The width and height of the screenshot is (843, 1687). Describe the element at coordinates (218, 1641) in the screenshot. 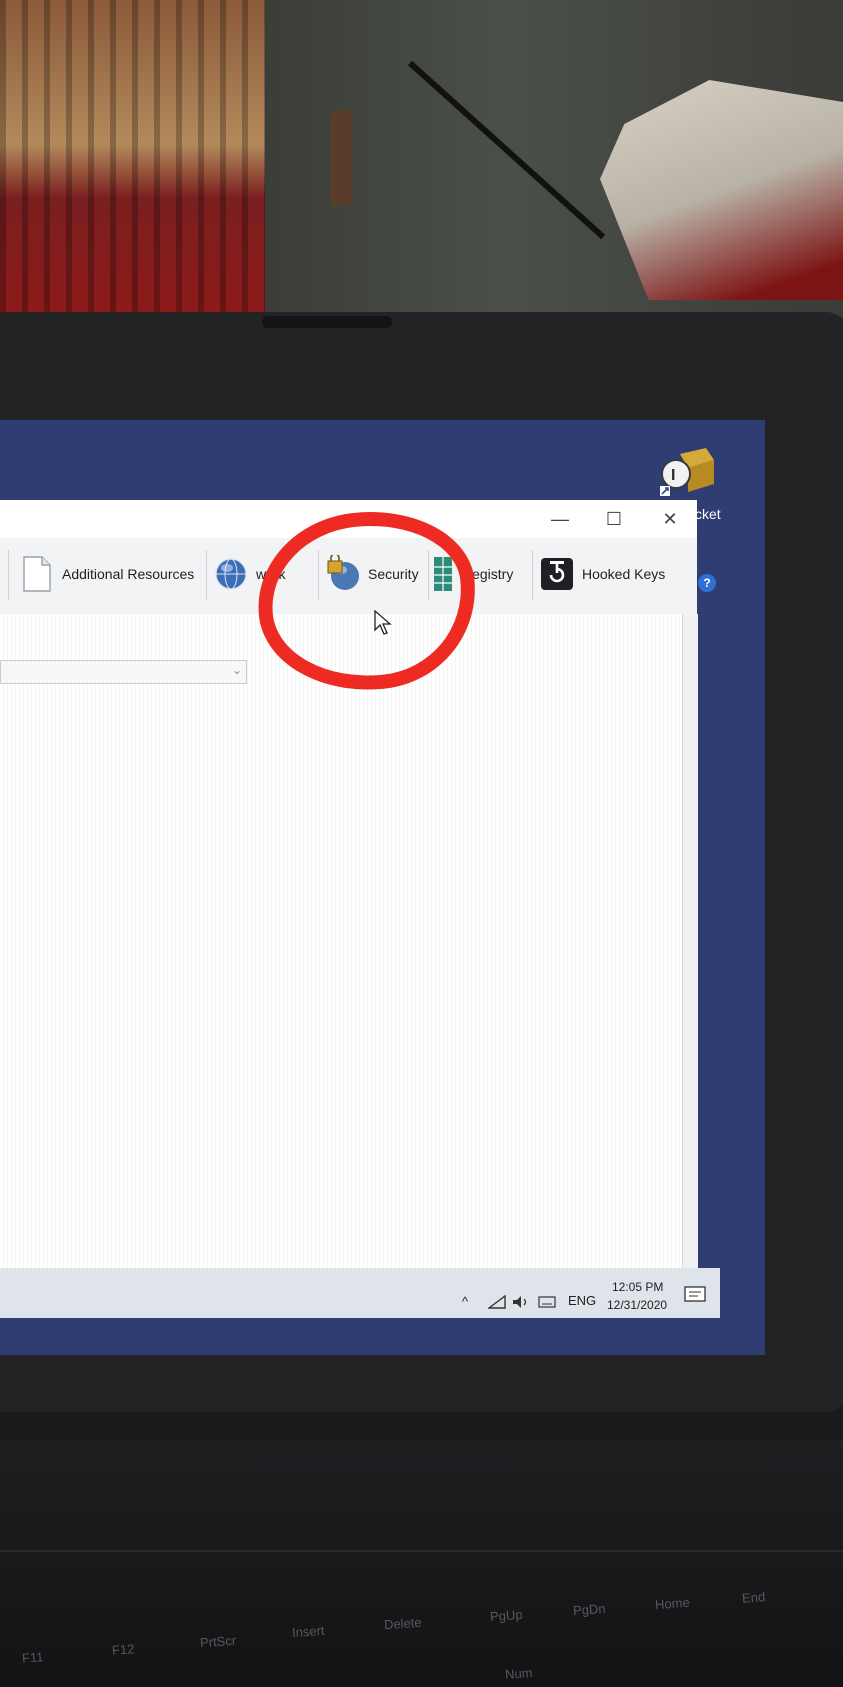

I see `key-prtscr: PrtScr` at that location.